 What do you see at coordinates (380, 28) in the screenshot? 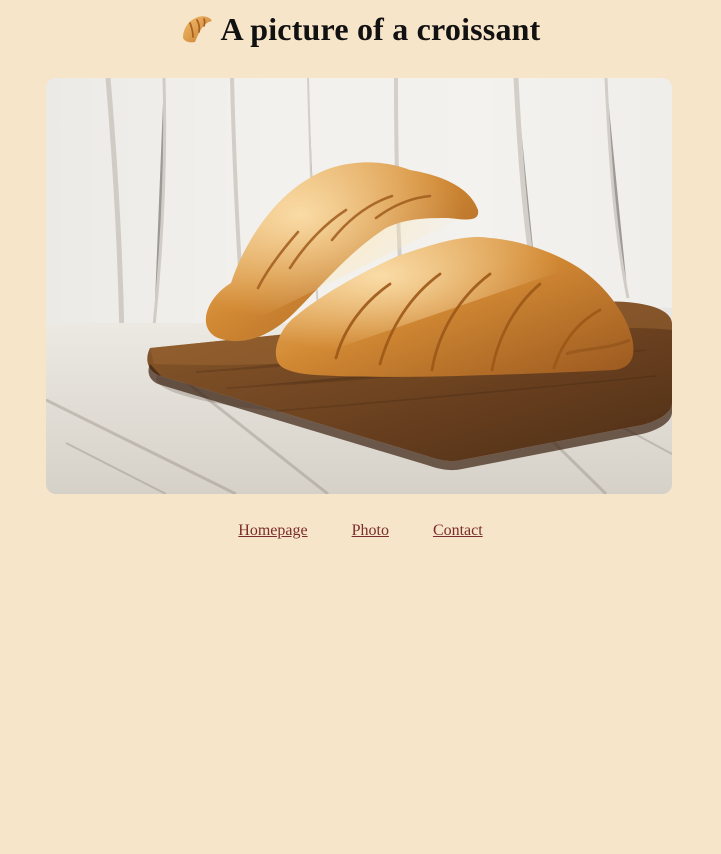
I see `page-title: A picture of a croissant` at bounding box center [380, 28].